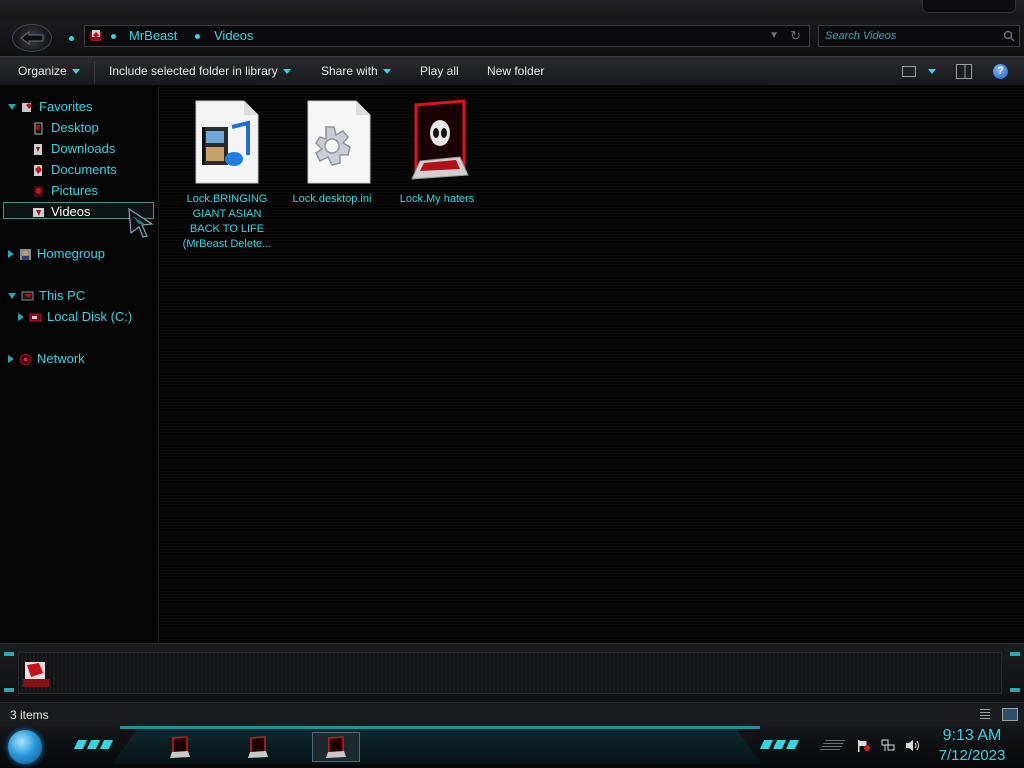  I want to click on sidebar-item-documents: Documents, so click(74, 170).